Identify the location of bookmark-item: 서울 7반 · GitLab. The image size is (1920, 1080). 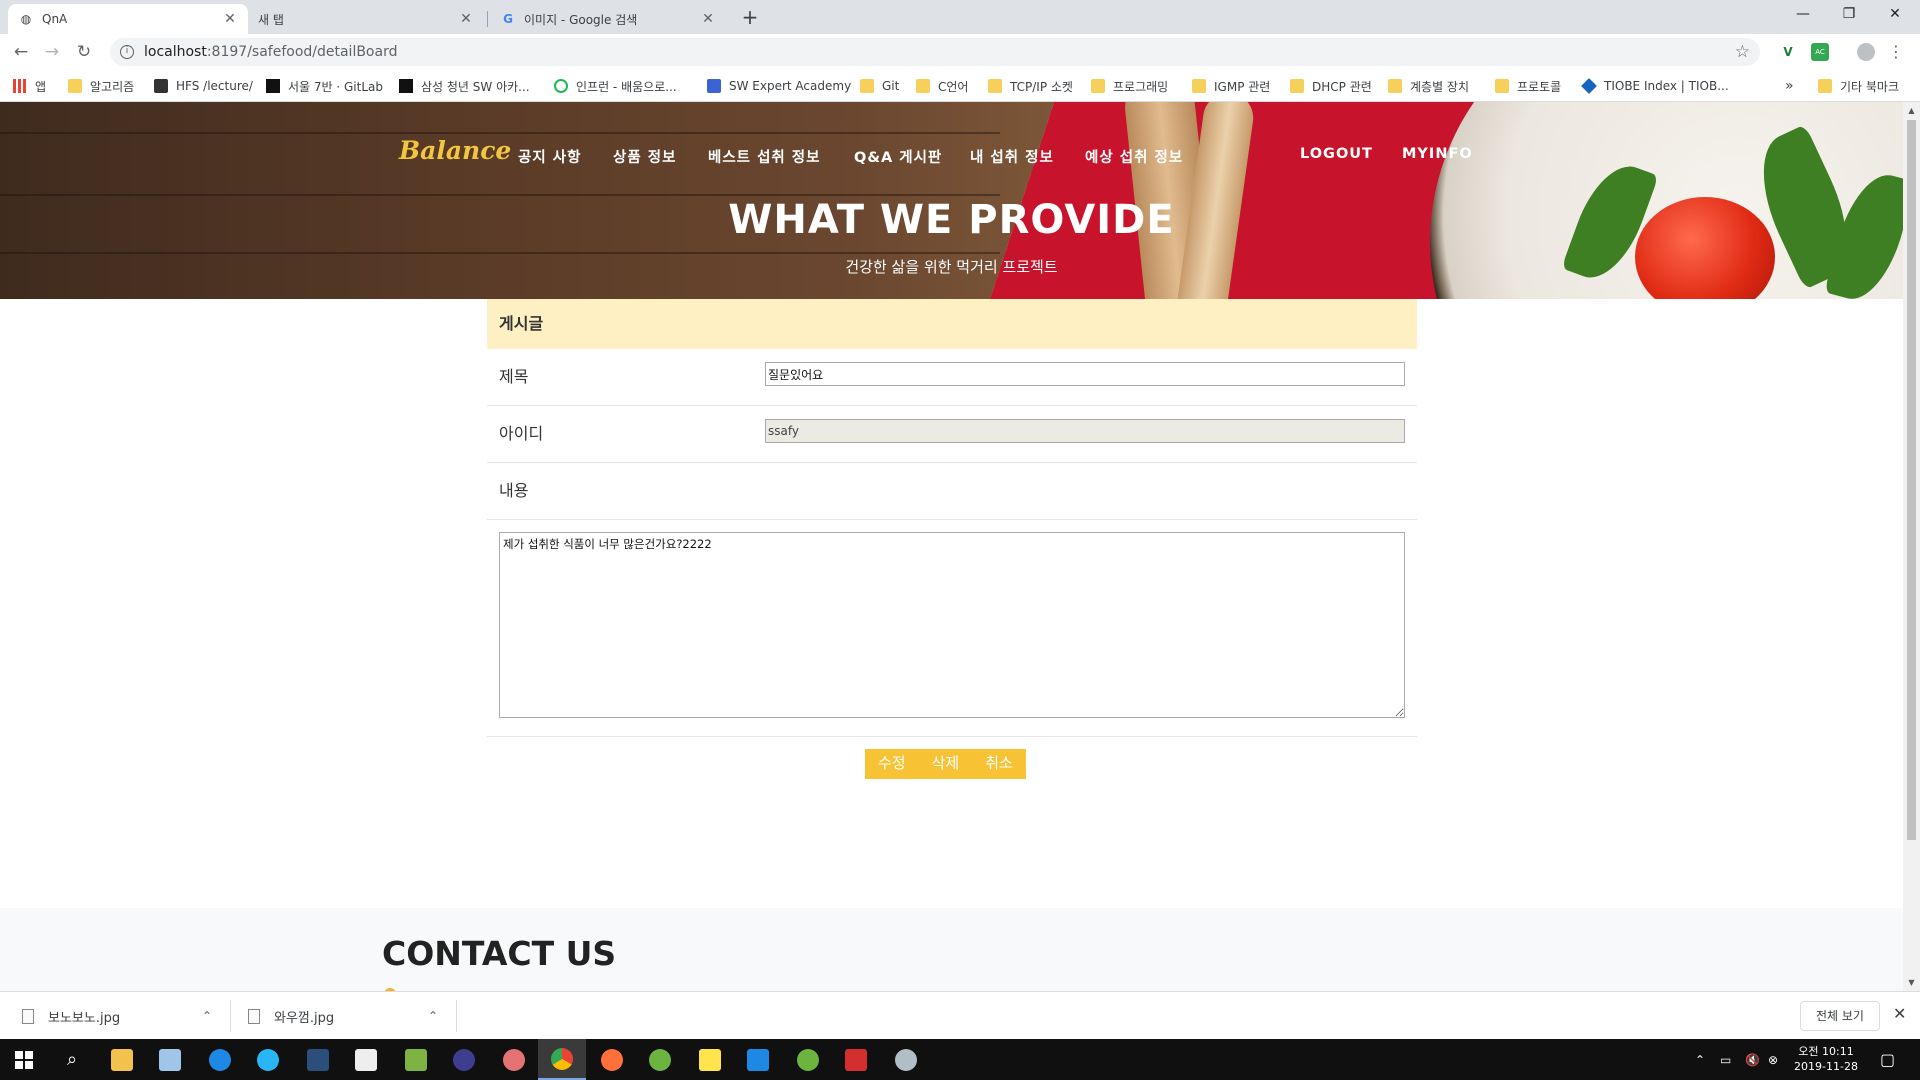
(324, 86).